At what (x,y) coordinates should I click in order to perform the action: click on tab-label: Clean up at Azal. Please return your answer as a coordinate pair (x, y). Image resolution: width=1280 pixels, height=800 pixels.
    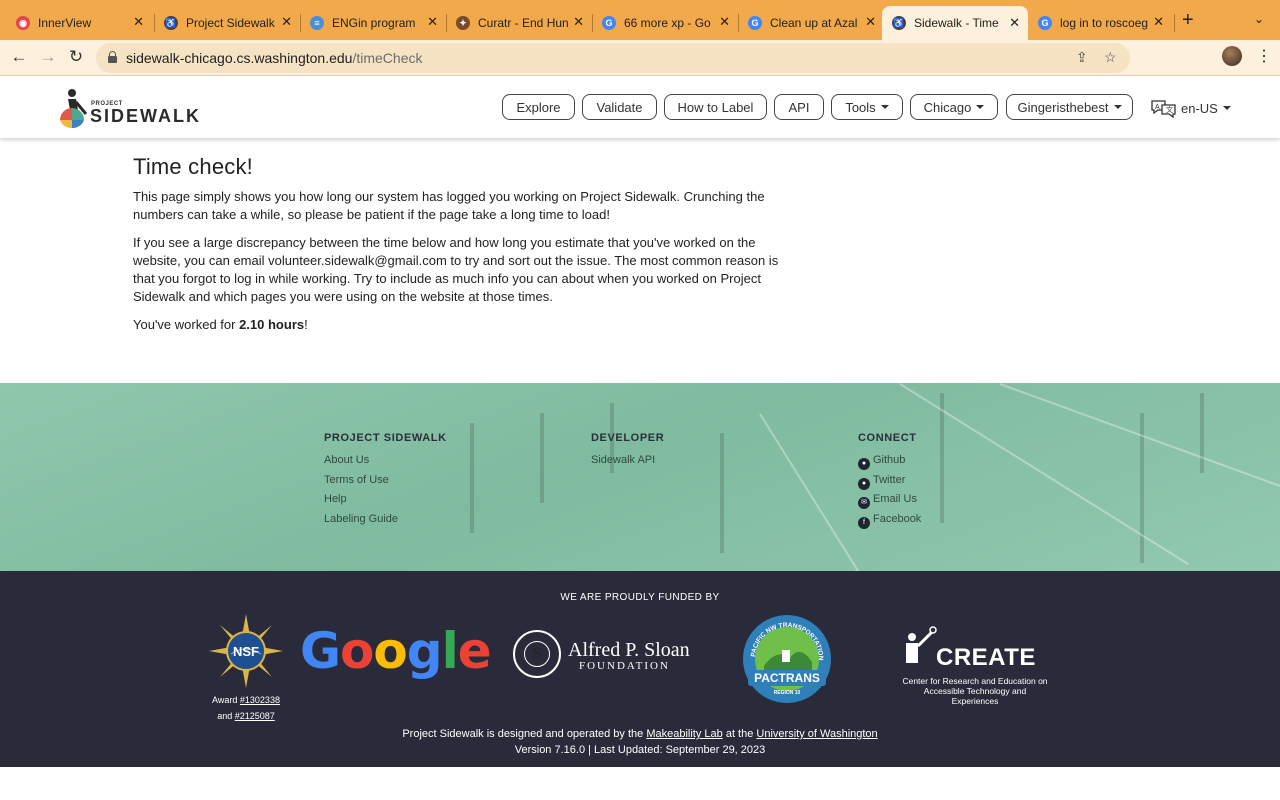
    Looking at the image, I should click on (814, 23).